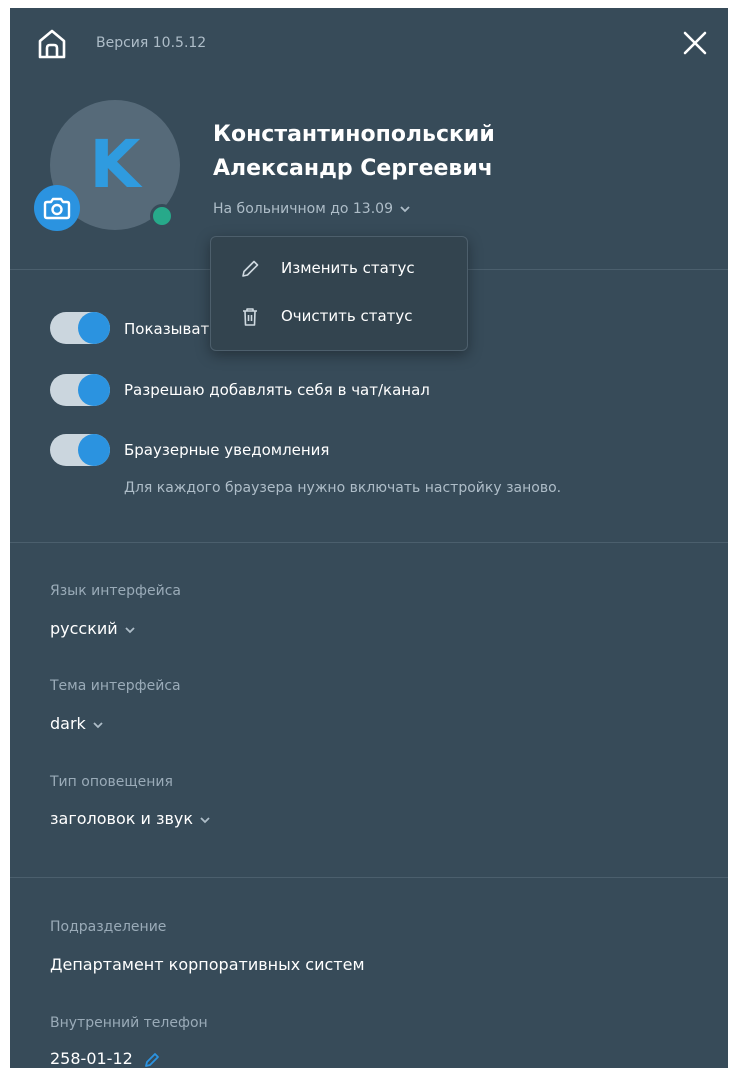 The image size is (731, 1068). Describe the element at coordinates (423, 152) in the screenshot. I see `user-full-name: Константинопольский Александр Сергеевич` at that location.